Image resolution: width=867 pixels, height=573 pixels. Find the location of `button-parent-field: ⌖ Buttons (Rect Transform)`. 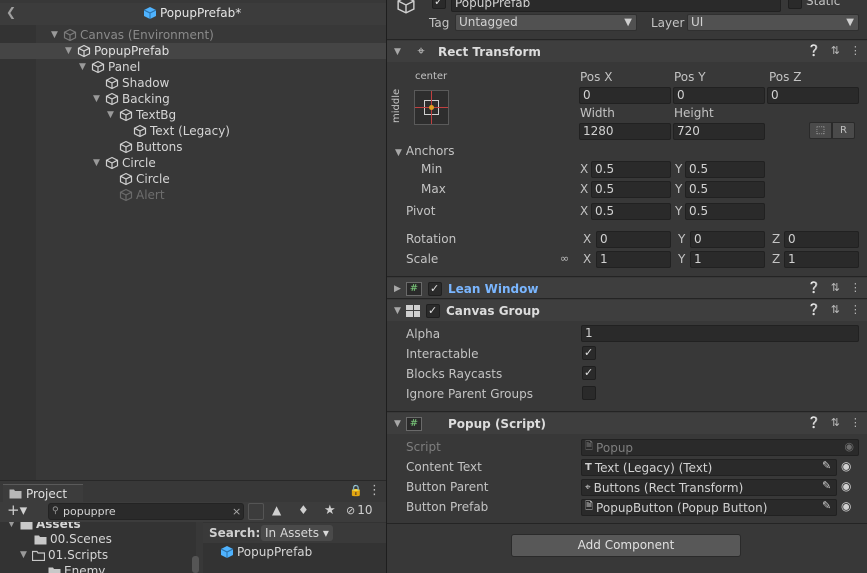

button-parent-field: ⌖ Buttons (Rect Transform) is located at coordinates (709, 487).